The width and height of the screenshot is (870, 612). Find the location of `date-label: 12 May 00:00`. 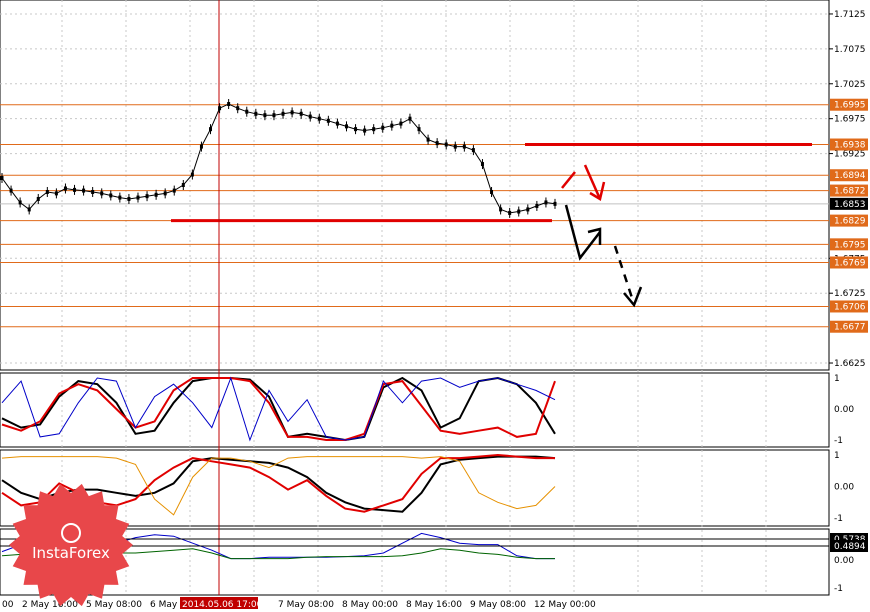

date-label: 12 May 00:00 is located at coordinates (565, 605).